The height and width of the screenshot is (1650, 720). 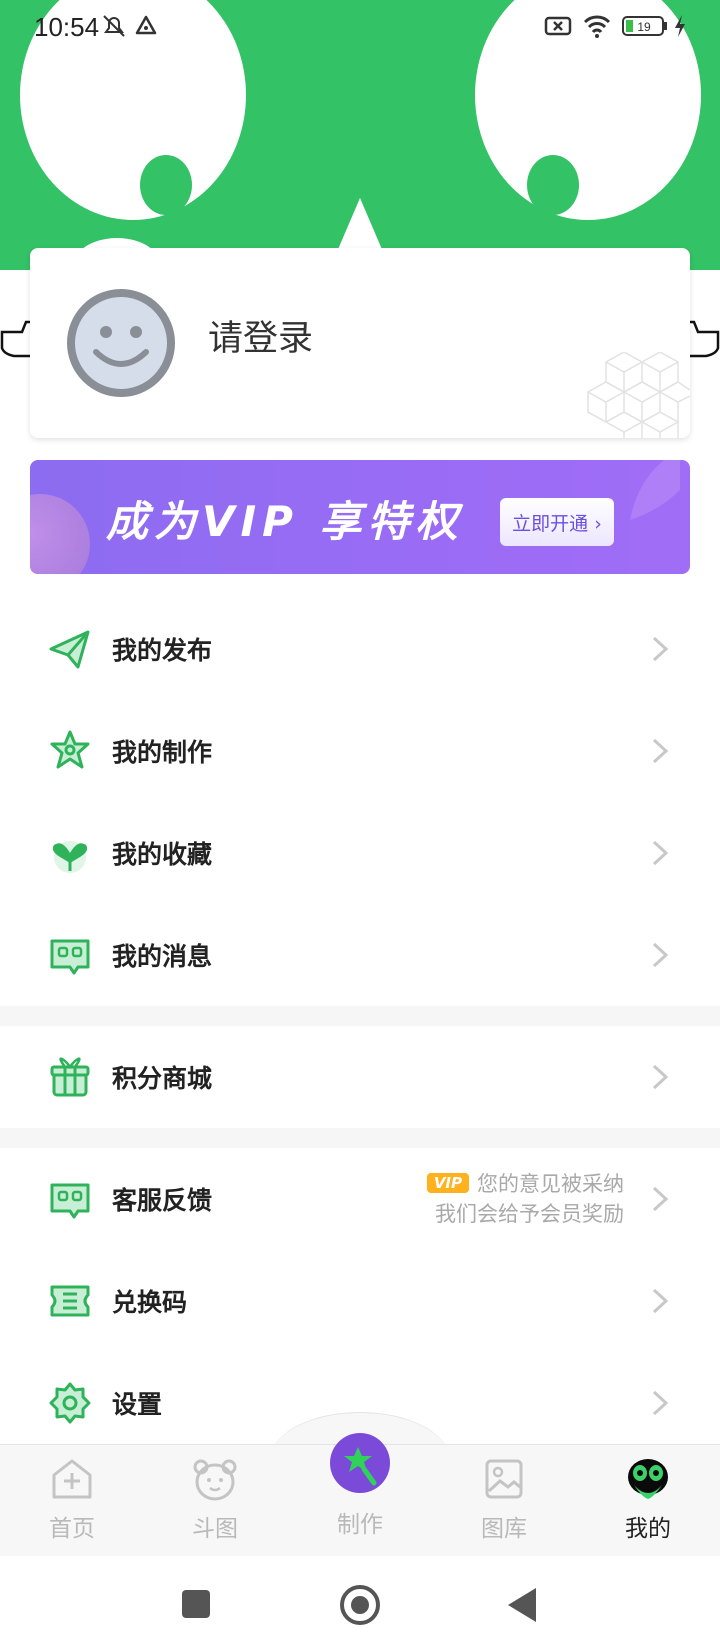 What do you see at coordinates (360, 751) in the screenshot?
I see `menu-item-my-creations: 我的制作` at bounding box center [360, 751].